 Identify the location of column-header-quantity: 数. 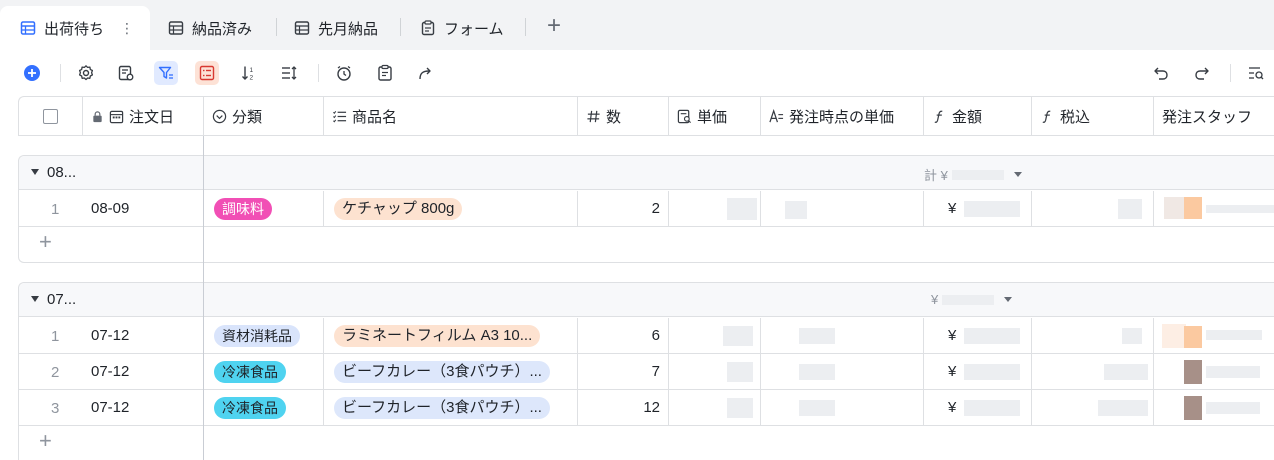
(623, 116).